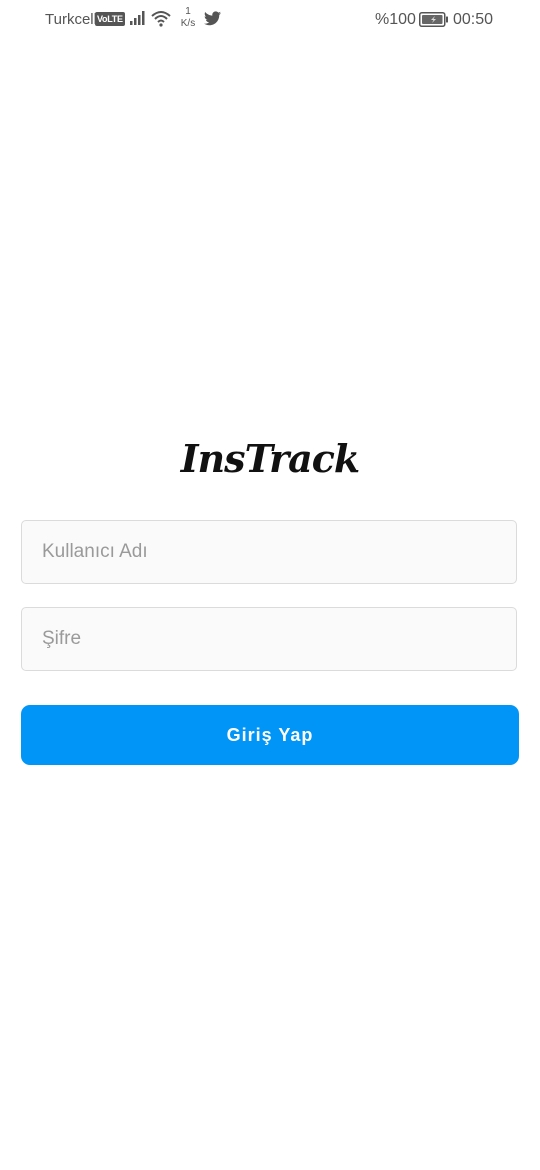 The image size is (540, 1170). What do you see at coordinates (270, 458) in the screenshot?
I see `app-logo: InsTrack` at bounding box center [270, 458].